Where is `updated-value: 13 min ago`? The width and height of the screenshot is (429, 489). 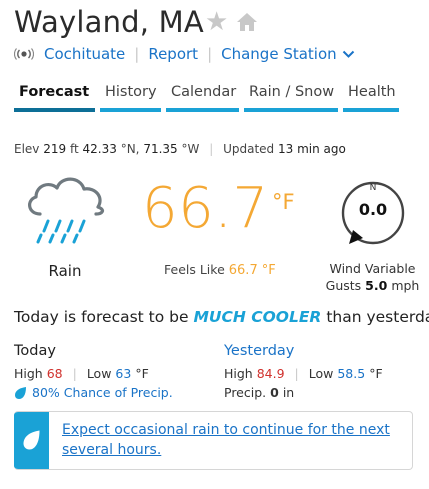
updated-value: 13 min ago is located at coordinates (312, 149).